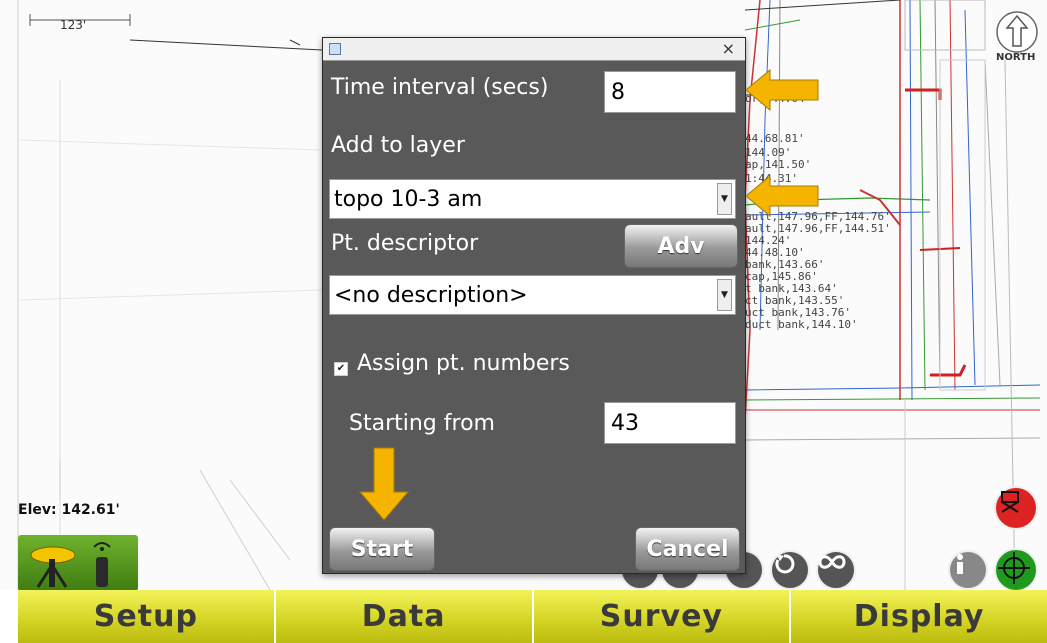 The height and width of the screenshot is (643, 1047). I want to click on undo-button, so click(790, 570).